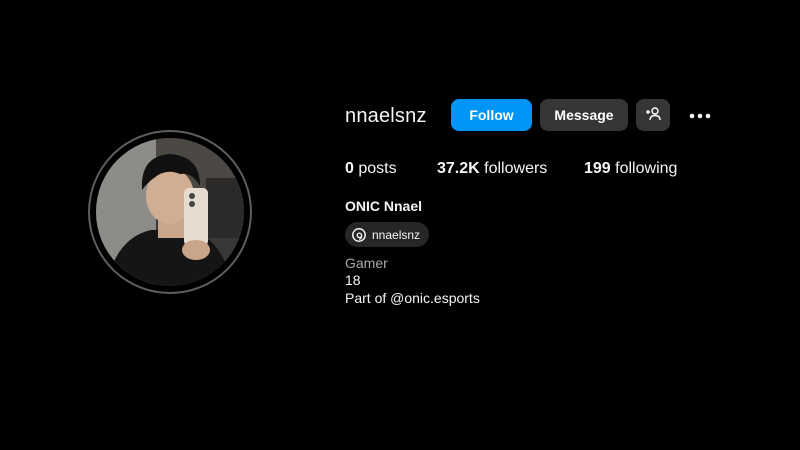 The width and height of the screenshot is (800, 450). Describe the element at coordinates (597, 168) in the screenshot. I see `following-count: 199` at that location.